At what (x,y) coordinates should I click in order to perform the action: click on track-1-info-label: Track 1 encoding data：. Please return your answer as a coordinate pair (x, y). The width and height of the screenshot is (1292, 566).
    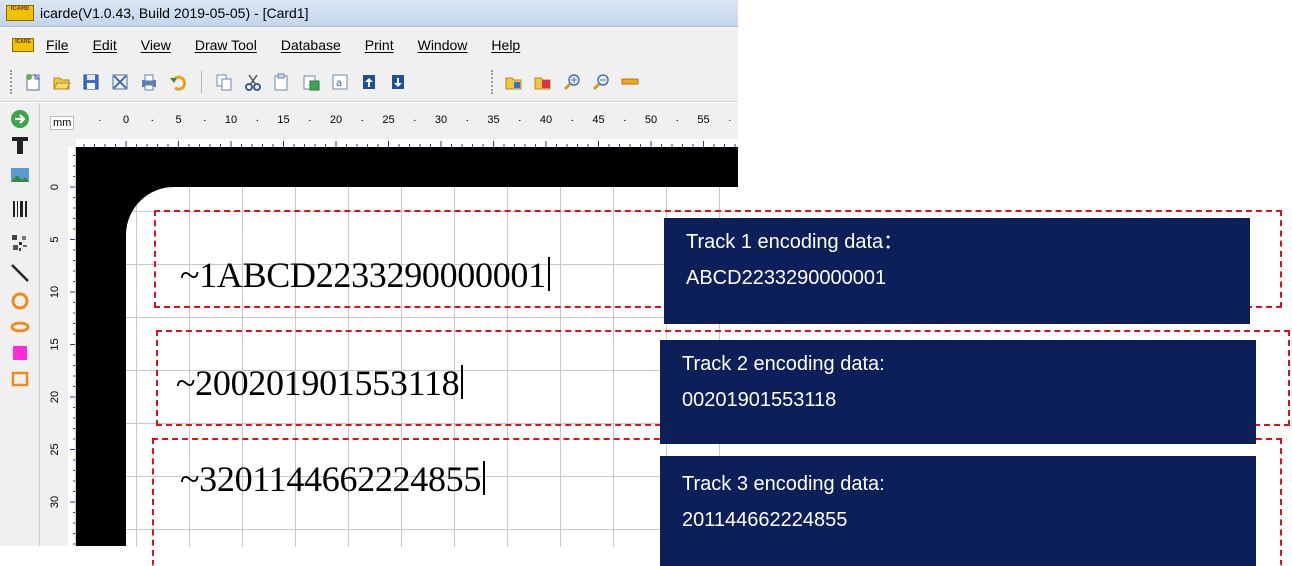
    Looking at the image, I should click on (795, 242).